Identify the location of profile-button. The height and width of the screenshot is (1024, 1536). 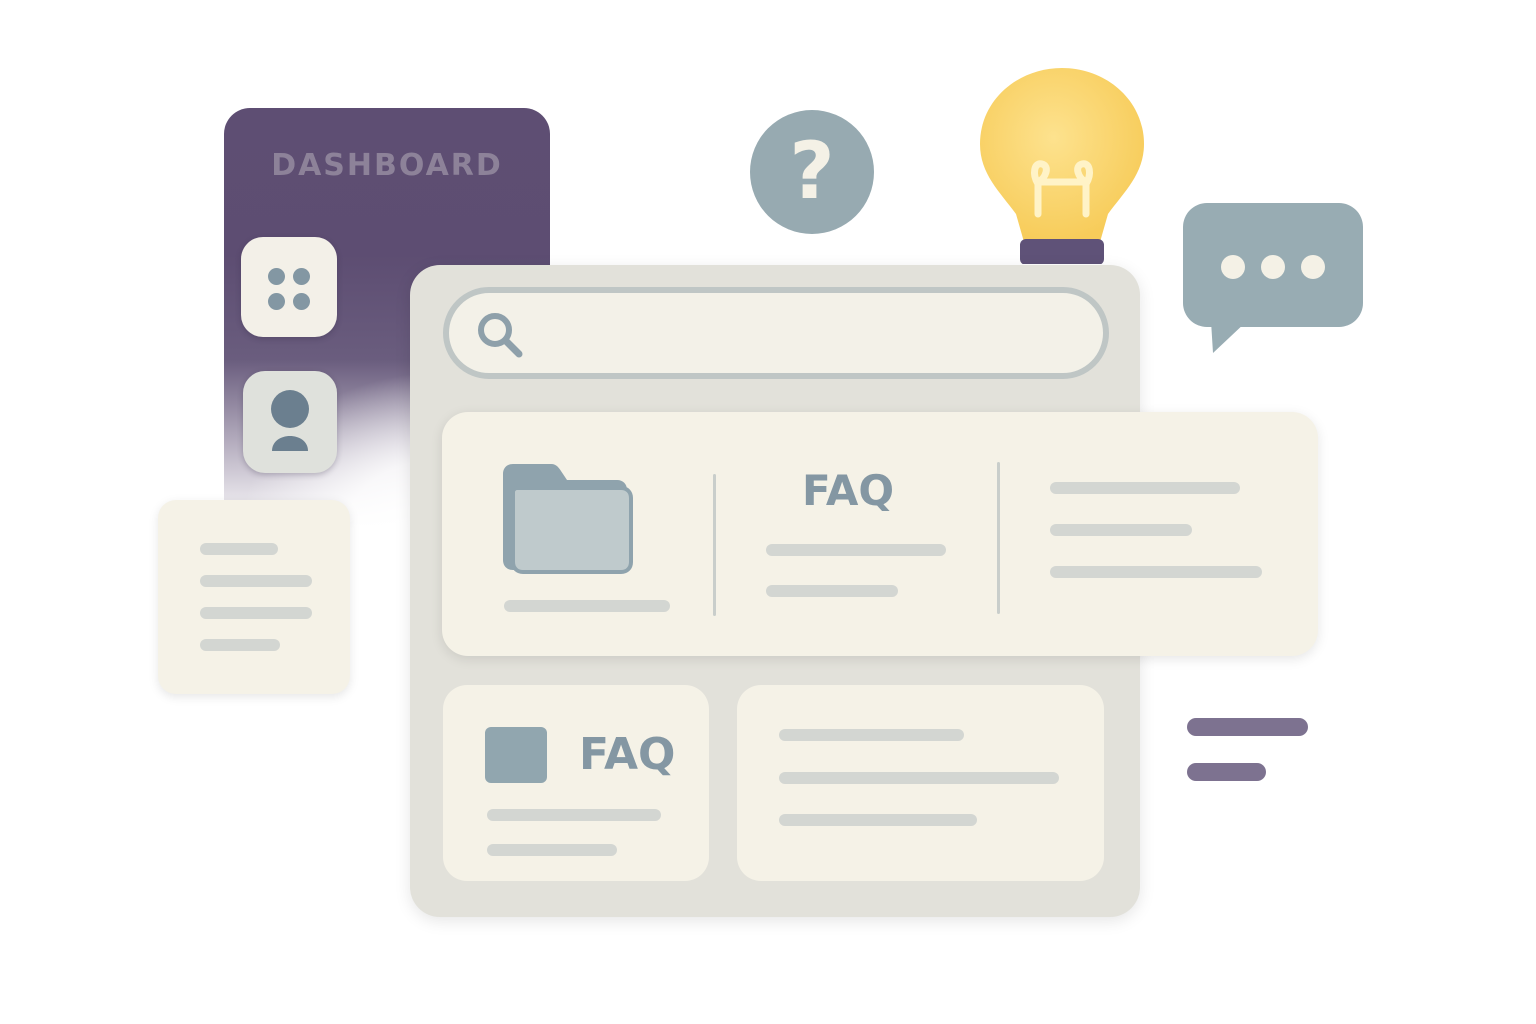
(290, 422).